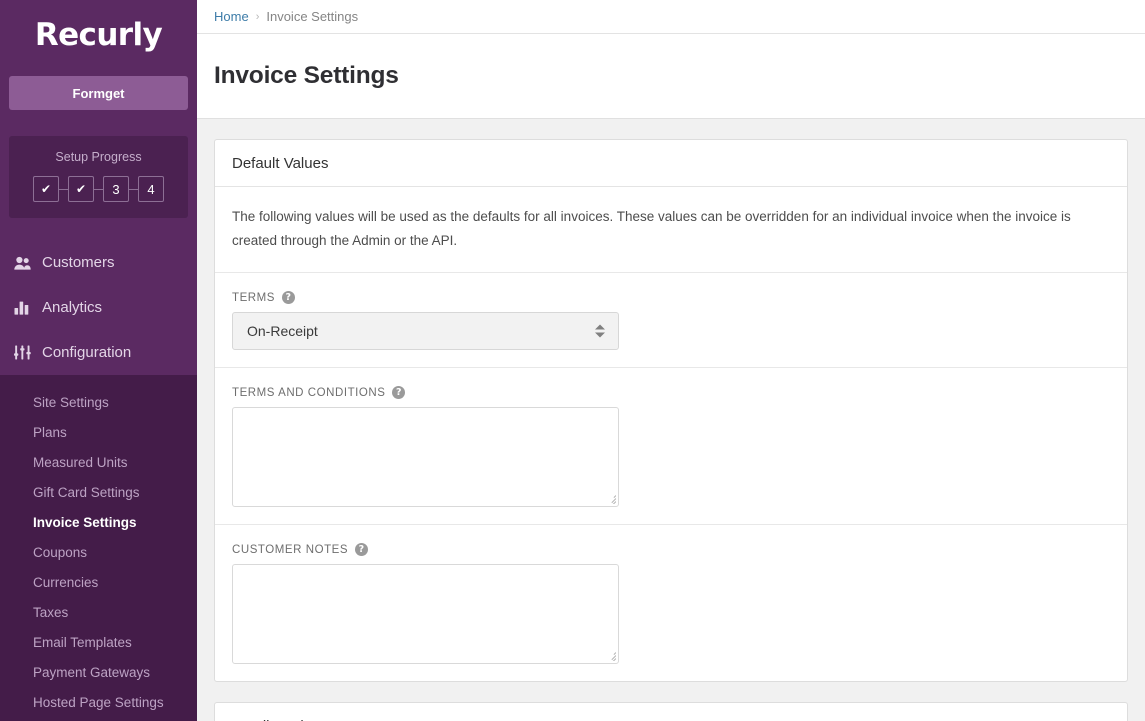 Image resolution: width=1145 pixels, height=721 pixels. I want to click on sidebar-item-plans: Plans, so click(98, 432).